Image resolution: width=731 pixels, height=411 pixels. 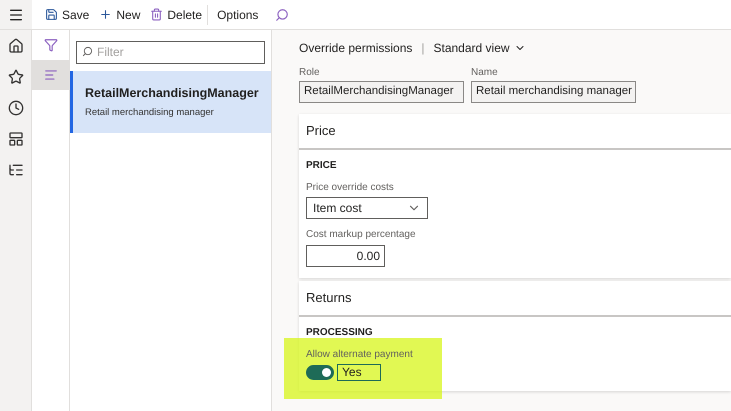 I want to click on list-item: RetailMerchandisingManager Retail merchandising manager, so click(x=170, y=102).